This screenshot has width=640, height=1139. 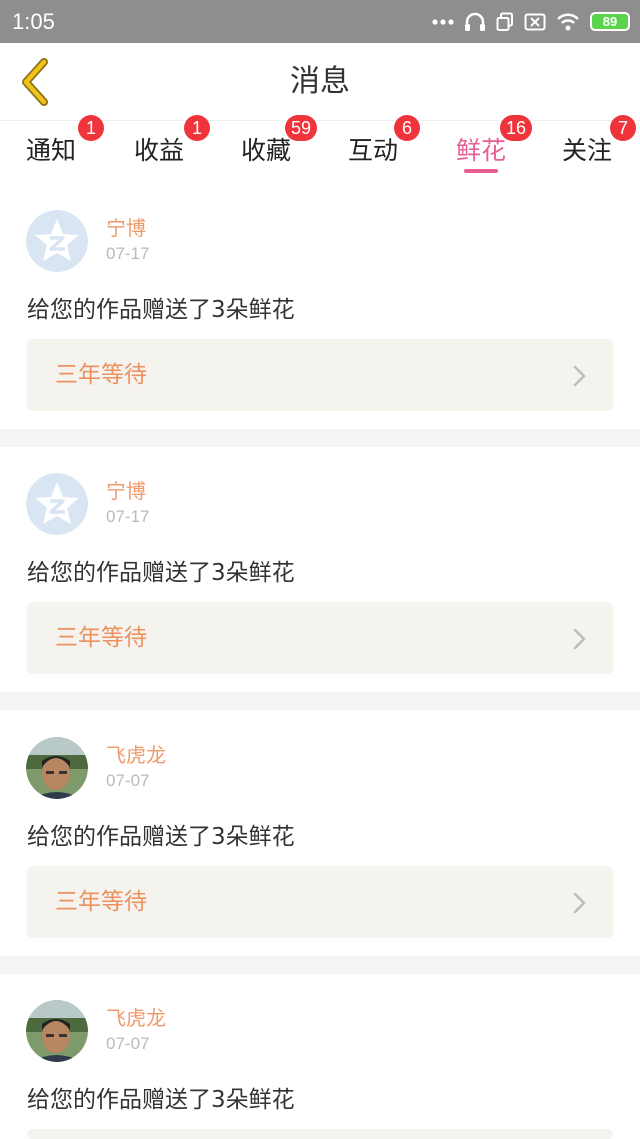 I want to click on status-icons: 89, so click(x=531, y=22).